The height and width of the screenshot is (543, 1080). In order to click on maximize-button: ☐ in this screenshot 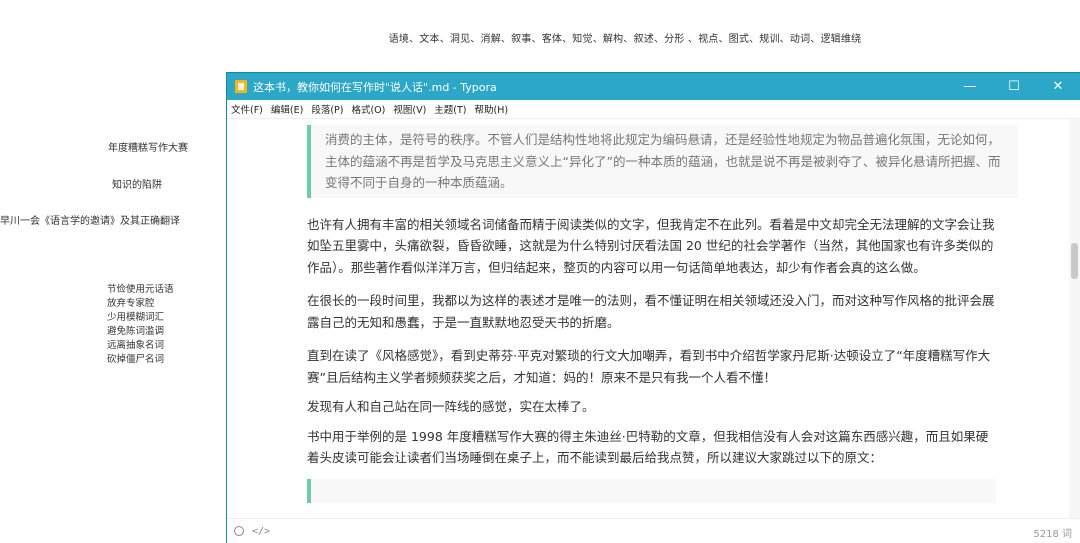, I will do `click(1014, 86)`.